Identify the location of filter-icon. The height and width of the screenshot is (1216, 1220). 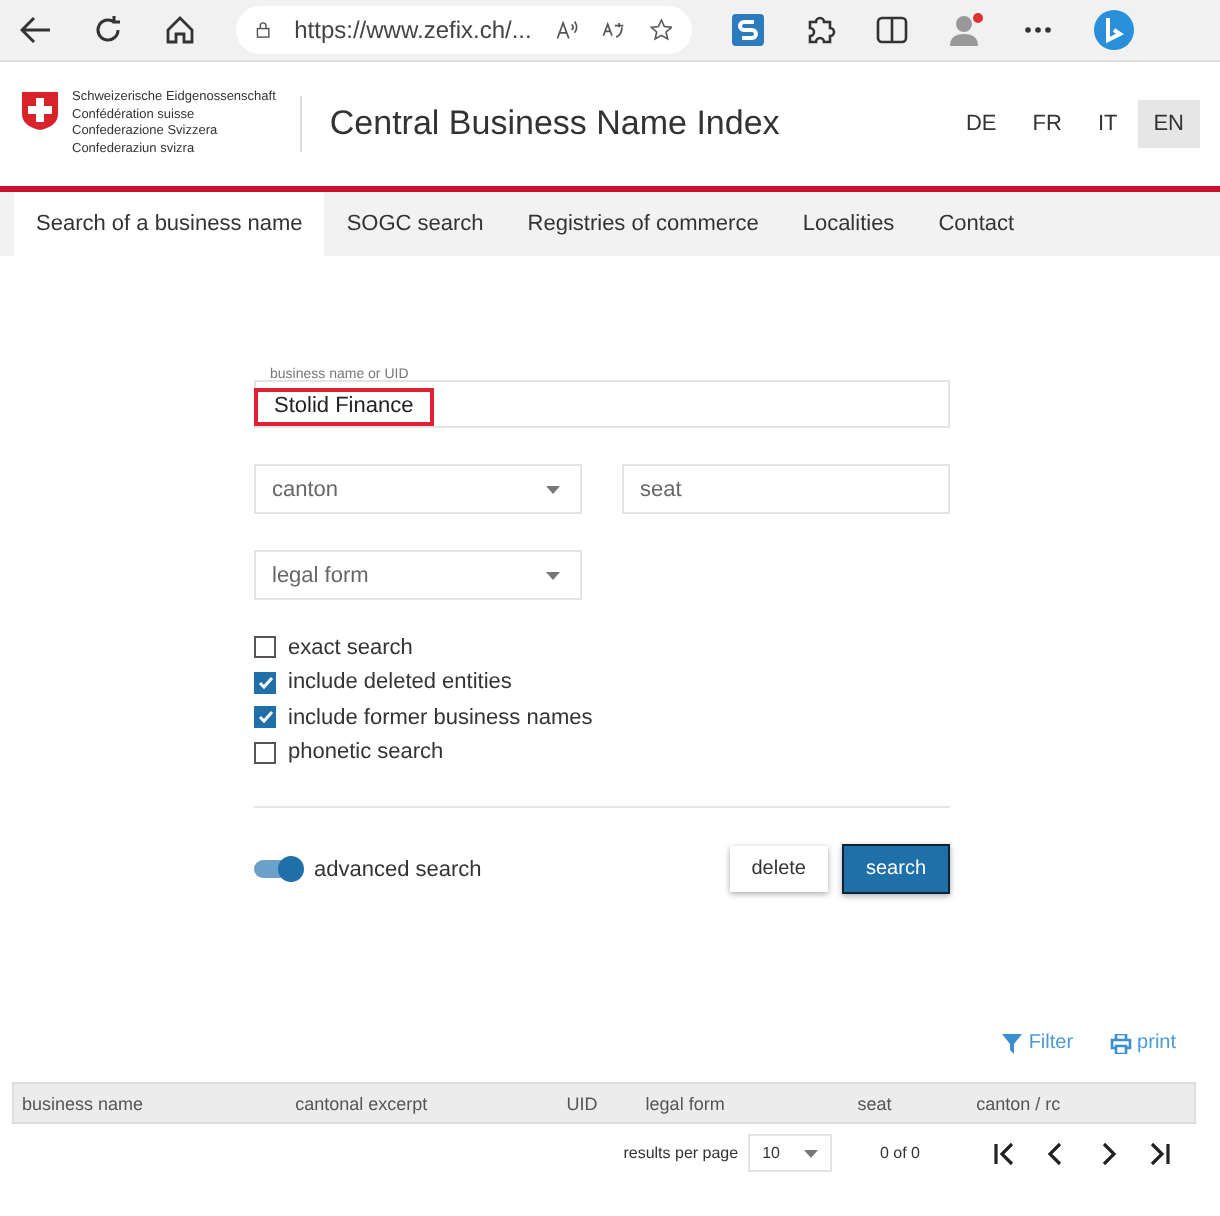
(1012, 1043).